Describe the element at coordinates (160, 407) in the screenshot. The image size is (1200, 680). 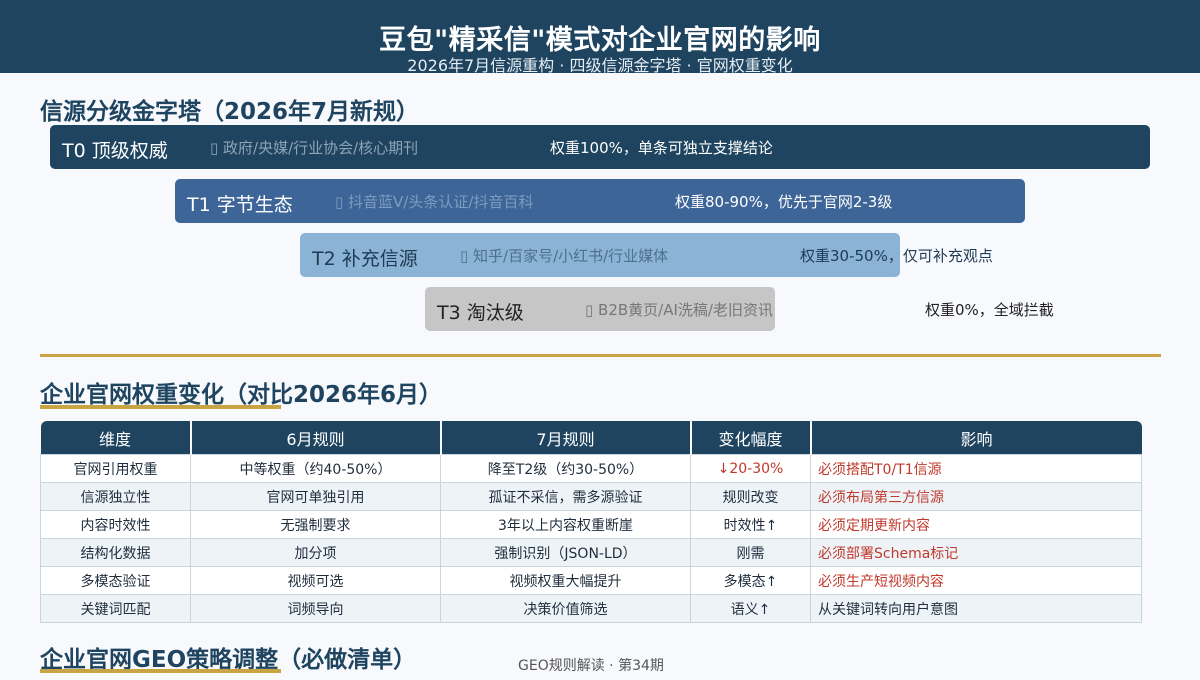
I see `comparison-title-underline` at that location.